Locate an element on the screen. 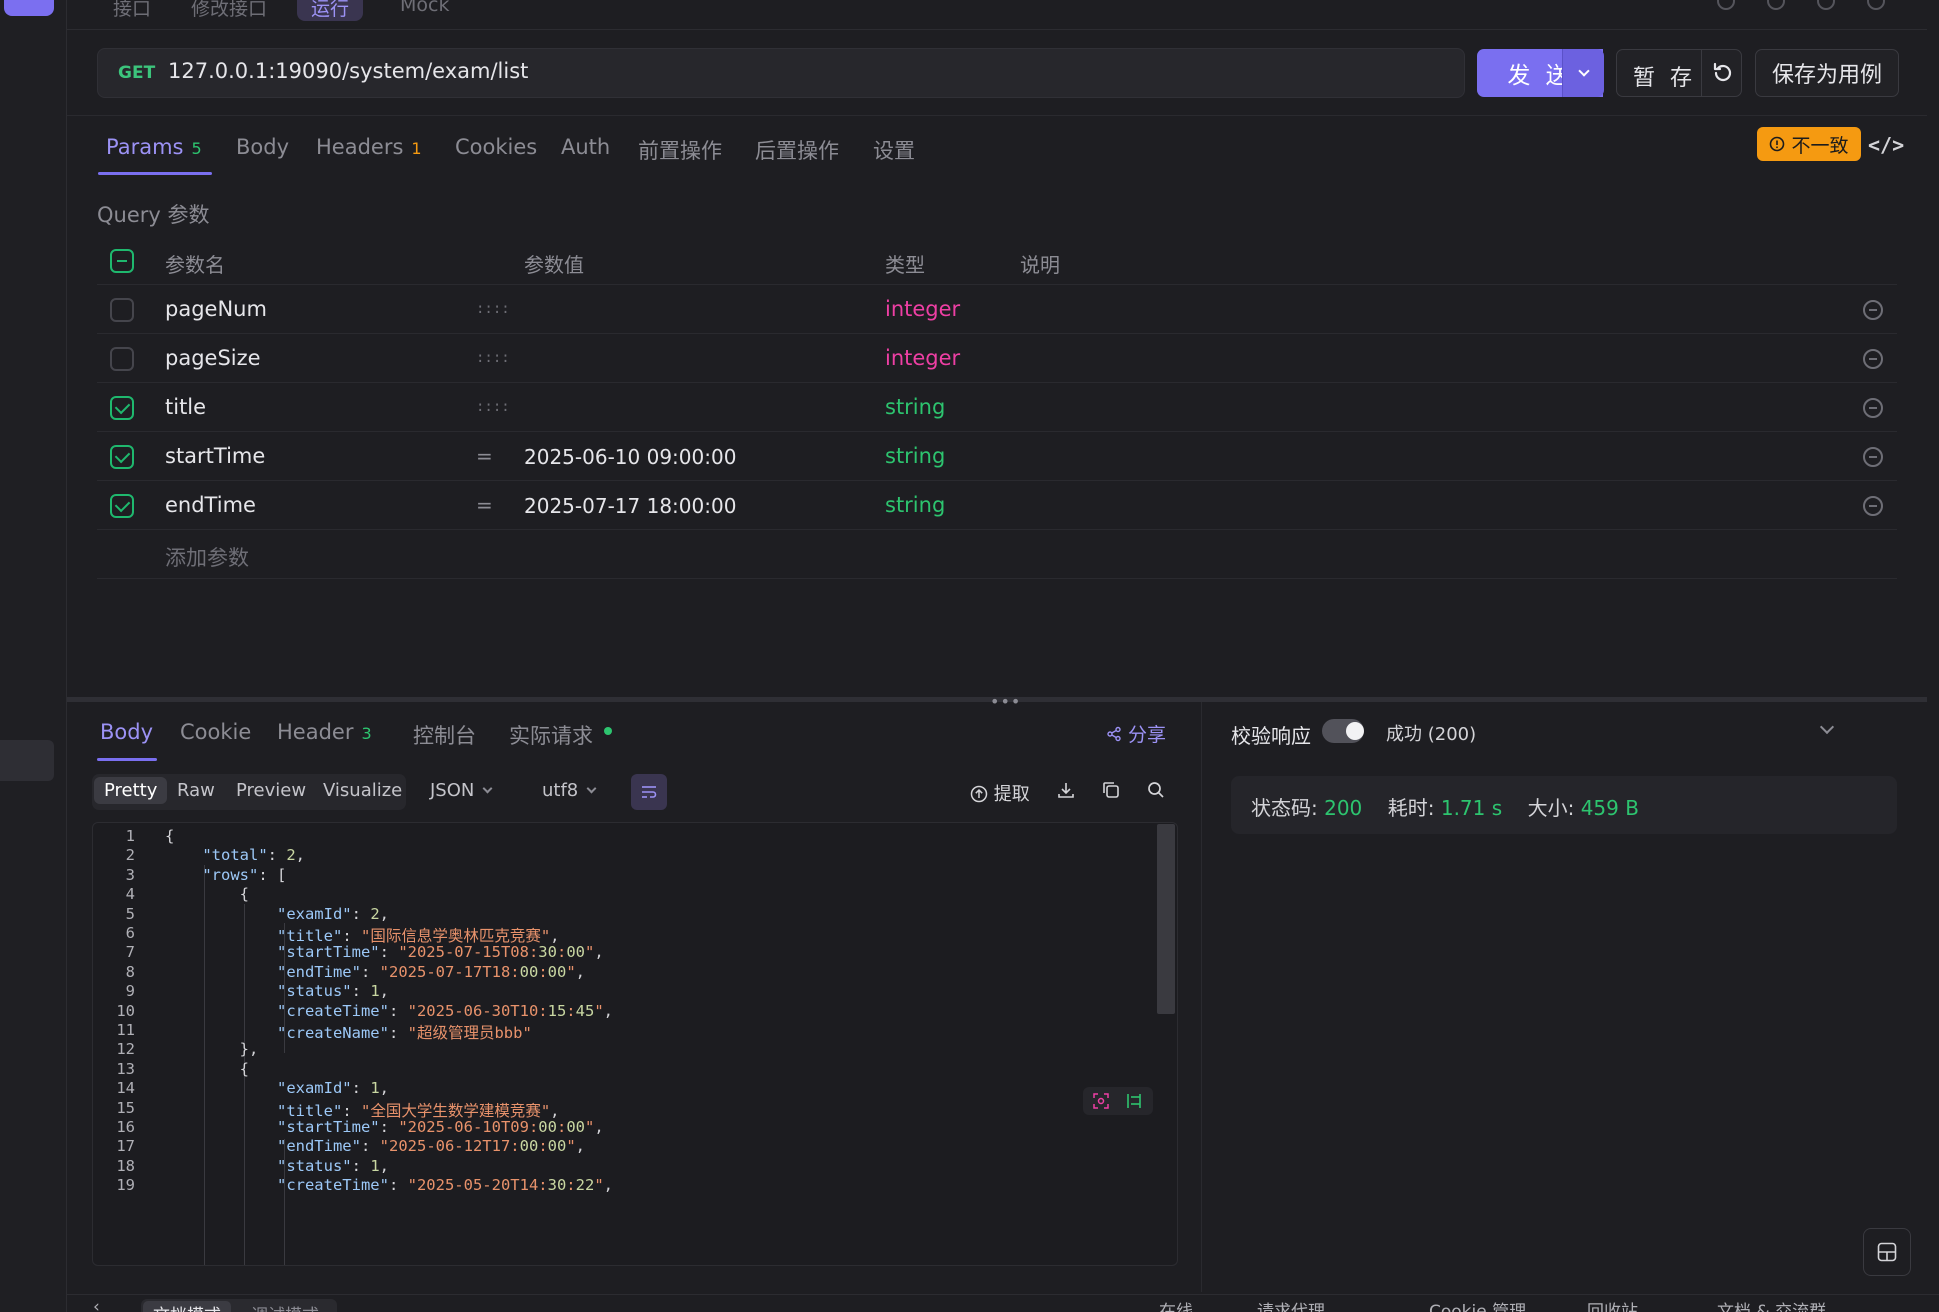  tab-mock: Mock is located at coordinates (424, 8).